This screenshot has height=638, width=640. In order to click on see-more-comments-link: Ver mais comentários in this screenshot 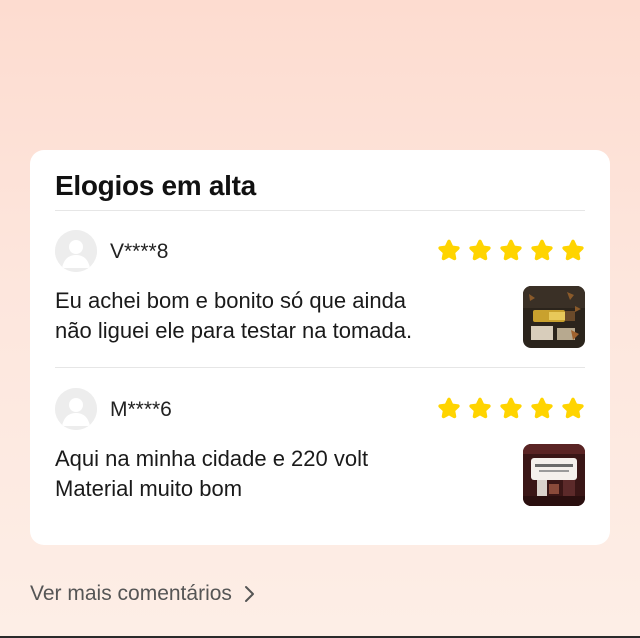, I will do `click(143, 594)`.